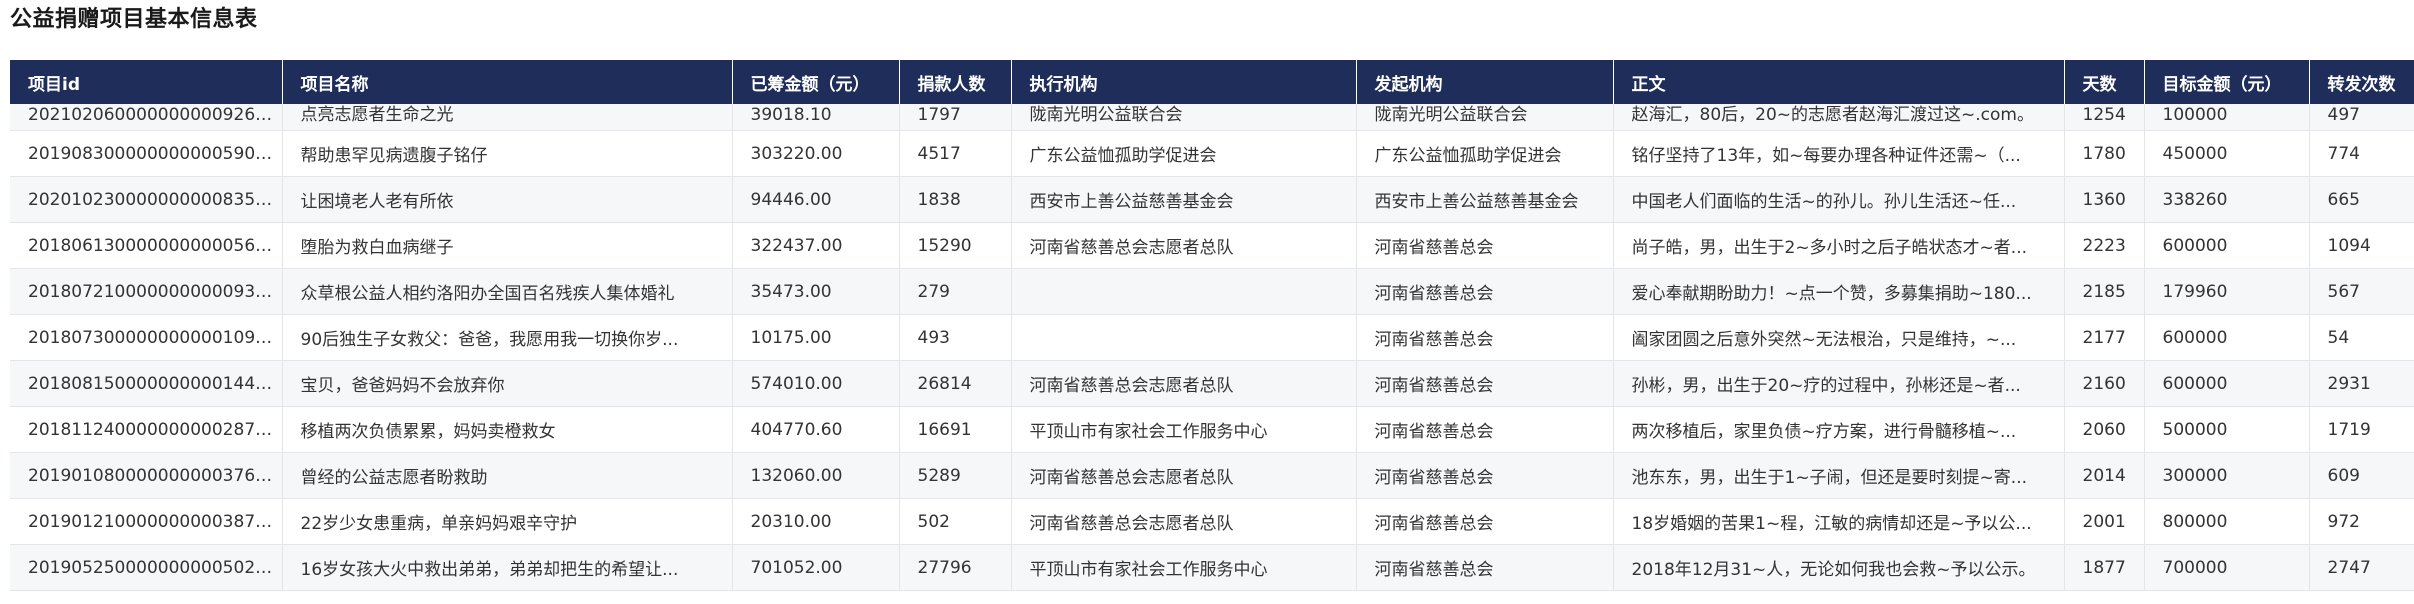 The image size is (2414, 604). Describe the element at coordinates (2227, 117) in the screenshot. I see `col-target-amount-cell: 100000` at that location.